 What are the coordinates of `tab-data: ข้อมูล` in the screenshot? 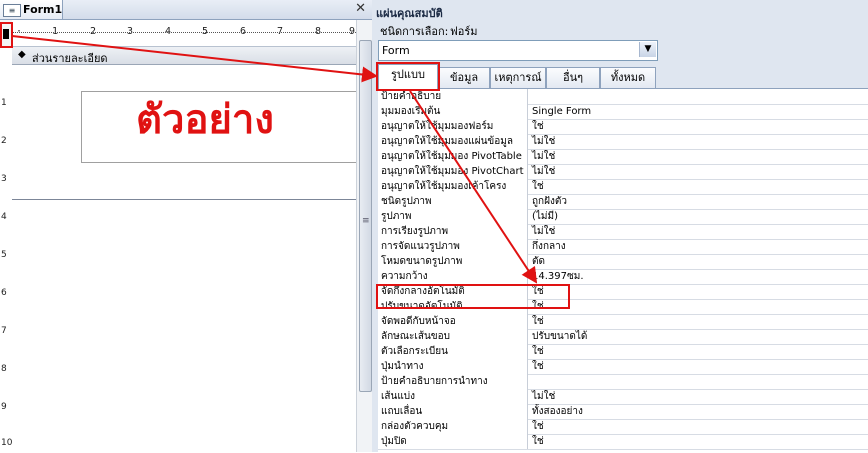 It's located at (464, 77).